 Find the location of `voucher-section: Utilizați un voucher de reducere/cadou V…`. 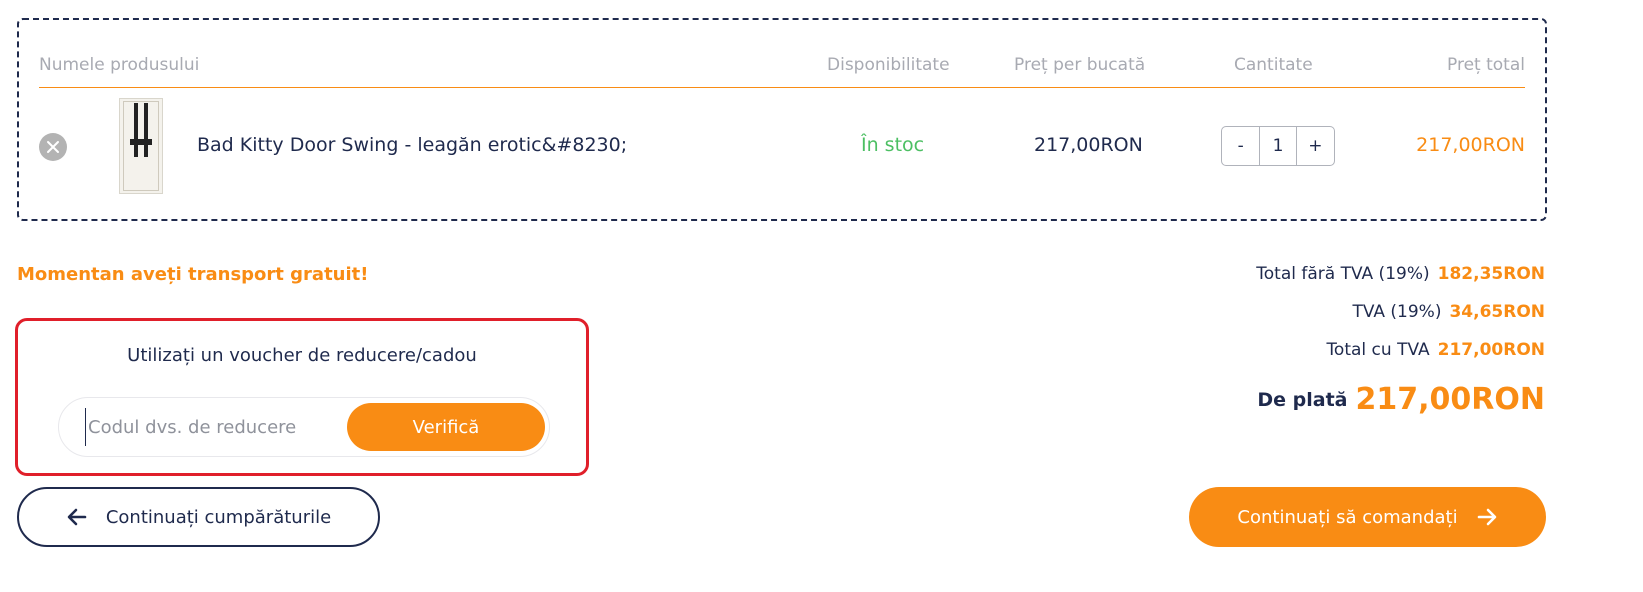

voucher-section: Utilizați un voucher de reducere/cadou V… is located at coordinates (302, 397).